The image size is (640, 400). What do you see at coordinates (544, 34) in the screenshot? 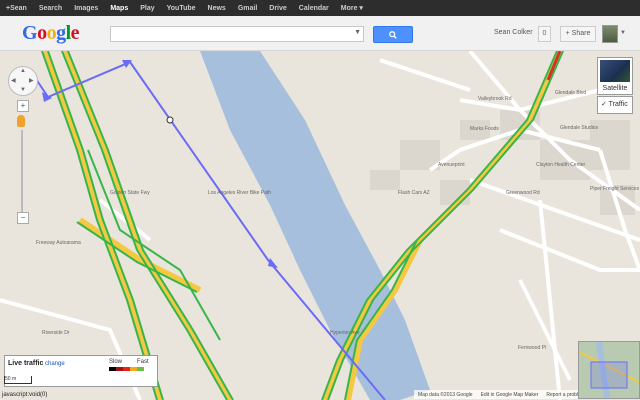
I see `notification-count: 0` at bounding box center [544, 34].